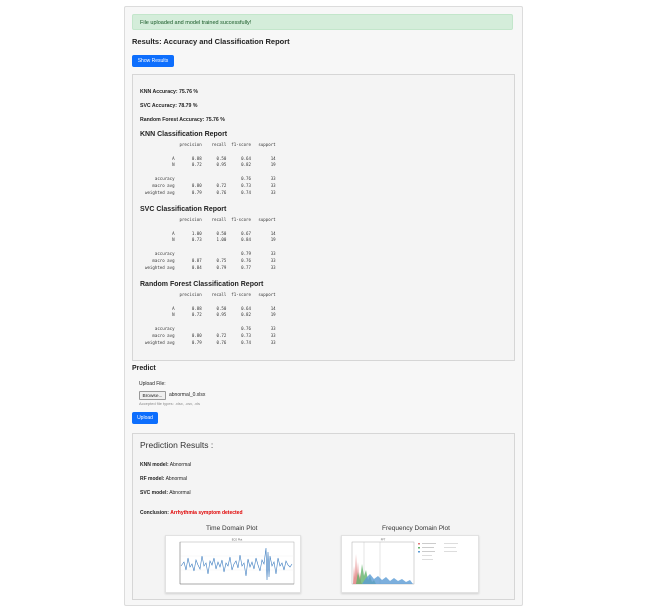 This screenshot has width=647, height=612. I want to click on rf-model-value: Abnormal, so click(176, 479).